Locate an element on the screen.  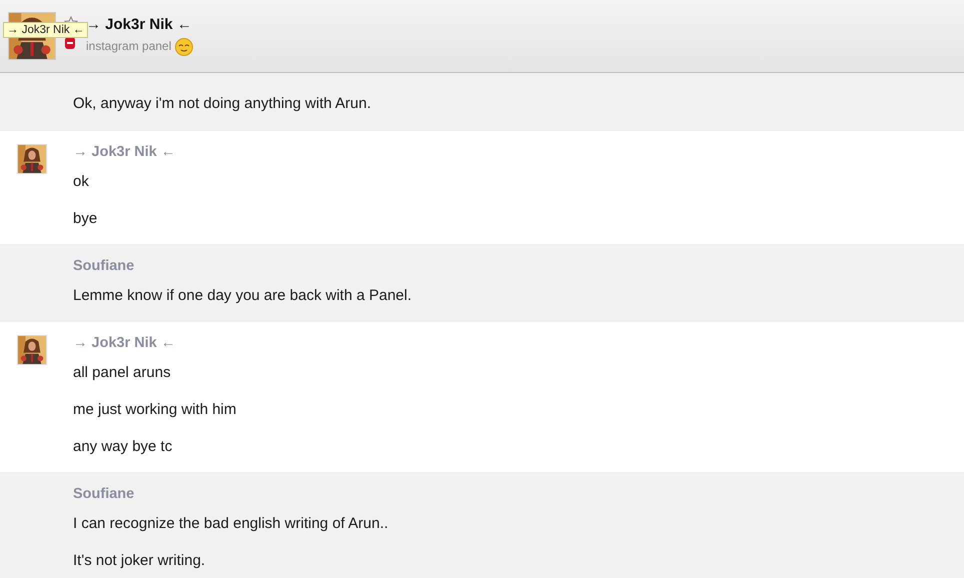
message-text: I can recognize the bad english writing of Arun.. is located at coordinates (230, 524).